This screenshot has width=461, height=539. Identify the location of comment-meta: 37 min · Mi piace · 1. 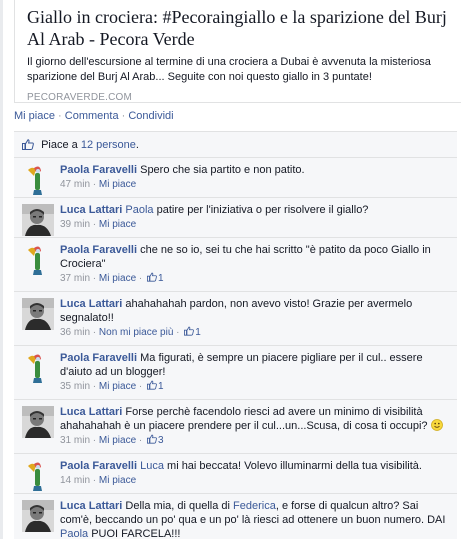
(254, 279).